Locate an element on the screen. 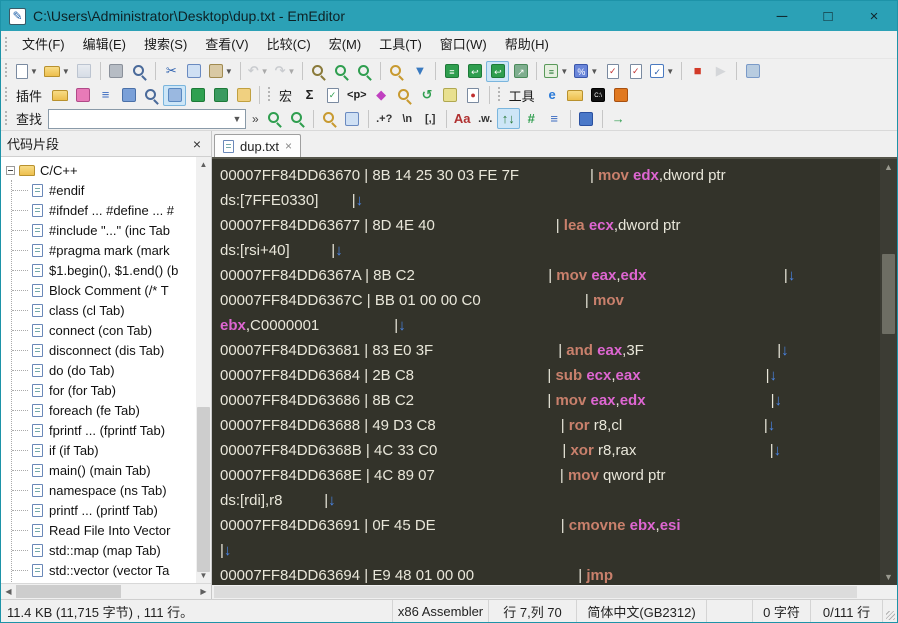 This screenshot has height=623, width=898. snippets-vertical-scrollbar: ▲ ▼ is located at coordinates (203, 370).